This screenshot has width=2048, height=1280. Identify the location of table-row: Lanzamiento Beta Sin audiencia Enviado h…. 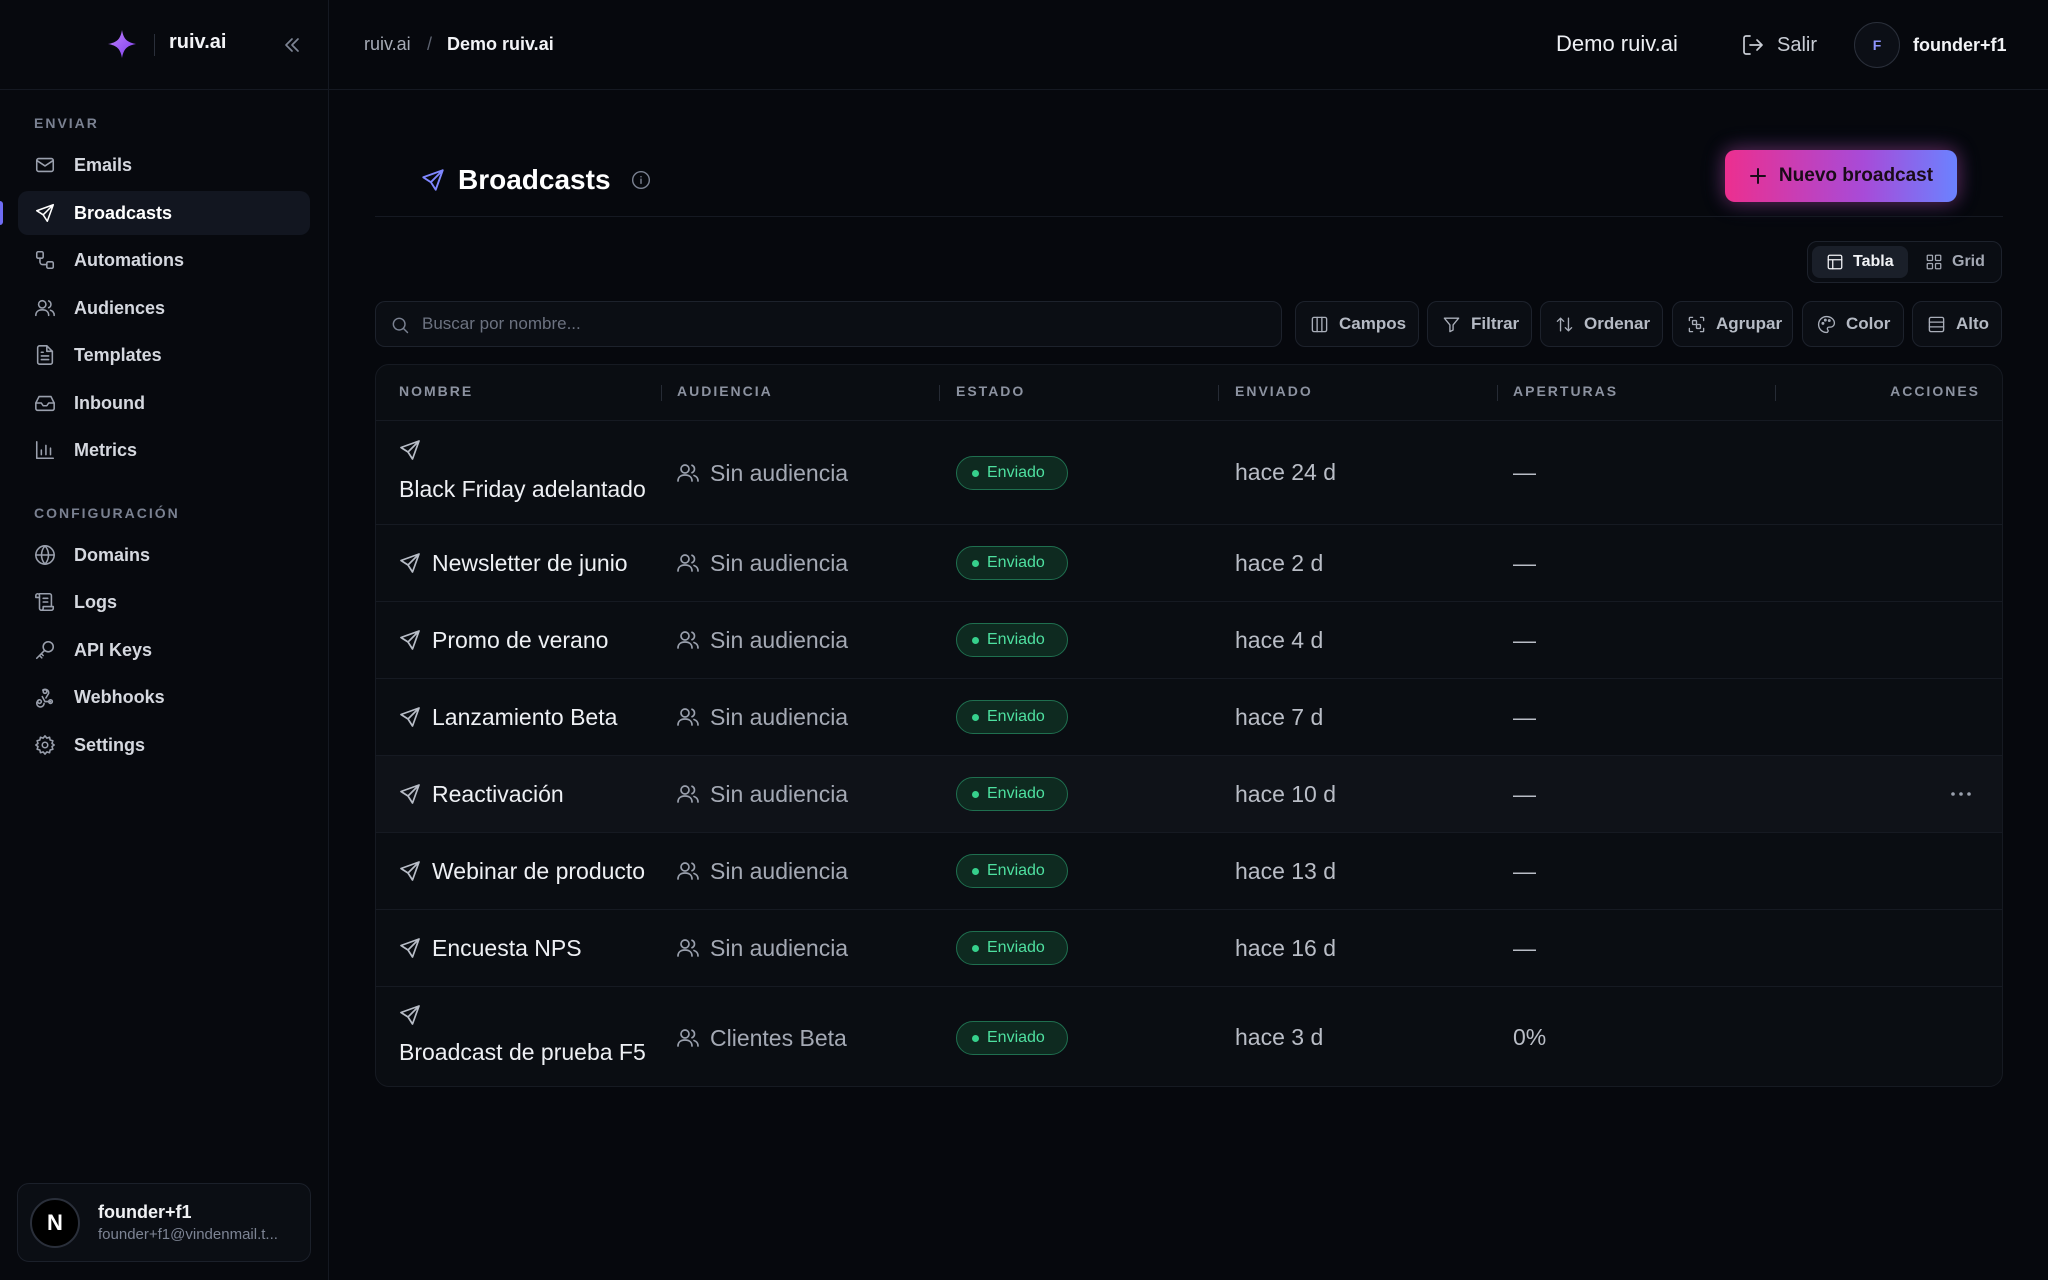
(1189, 717).